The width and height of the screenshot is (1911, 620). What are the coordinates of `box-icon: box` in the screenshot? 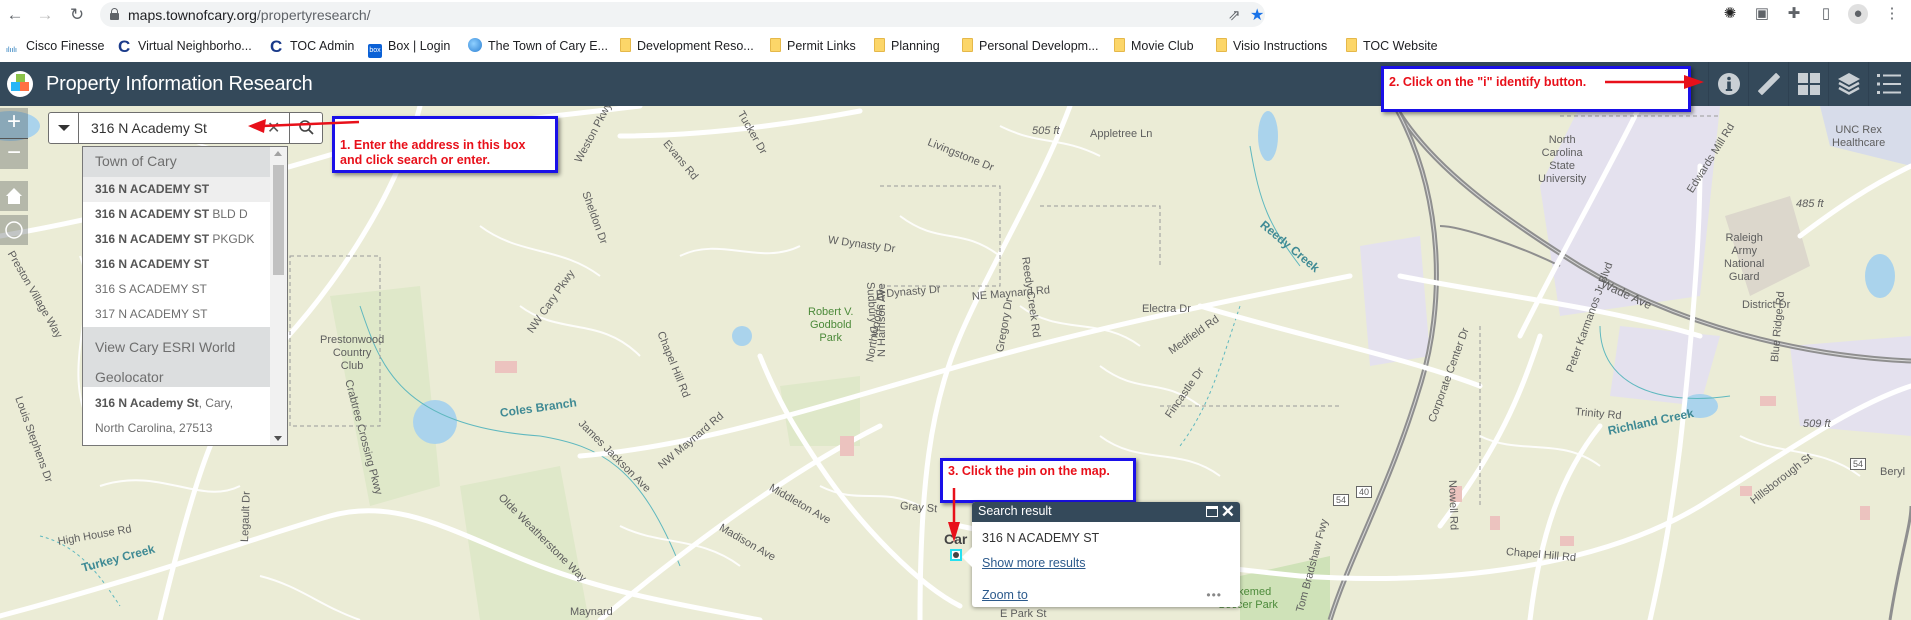 It's located at (375, 51).